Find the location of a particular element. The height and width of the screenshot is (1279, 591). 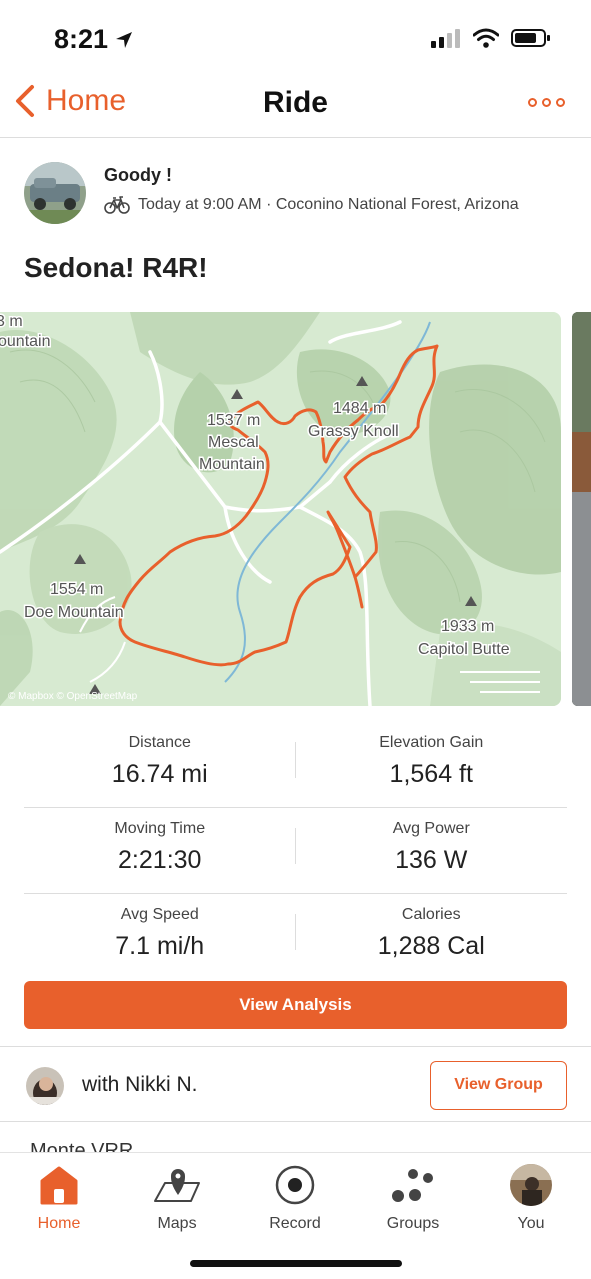

map-label: ountain is located at coordinates (25, 341).